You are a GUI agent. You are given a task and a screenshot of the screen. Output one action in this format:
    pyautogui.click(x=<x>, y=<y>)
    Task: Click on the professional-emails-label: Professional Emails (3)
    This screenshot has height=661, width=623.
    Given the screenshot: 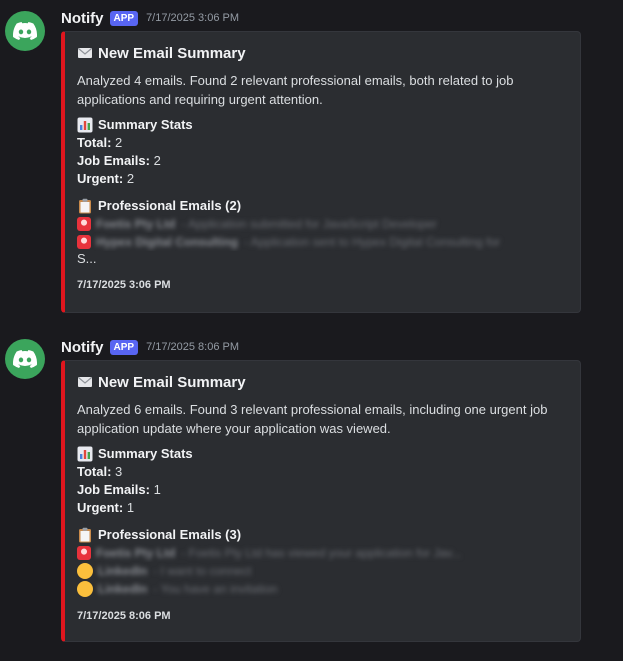 What is the action you would take?
    pyautogui.click(x=170, y=534)
    